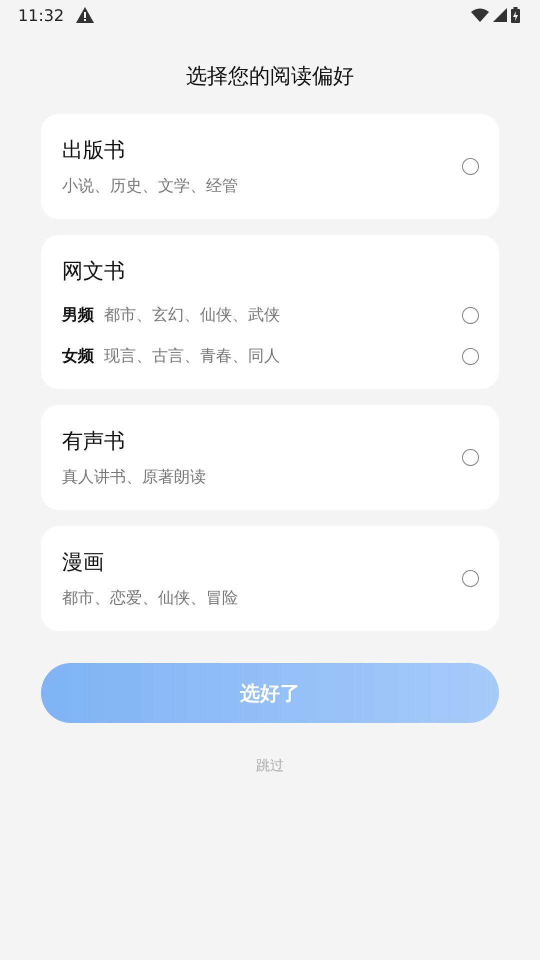 The height and width of the screenshot is (960, 540). I want to click on category-description: 小说、历史、文学、经管, so click(150, 186).